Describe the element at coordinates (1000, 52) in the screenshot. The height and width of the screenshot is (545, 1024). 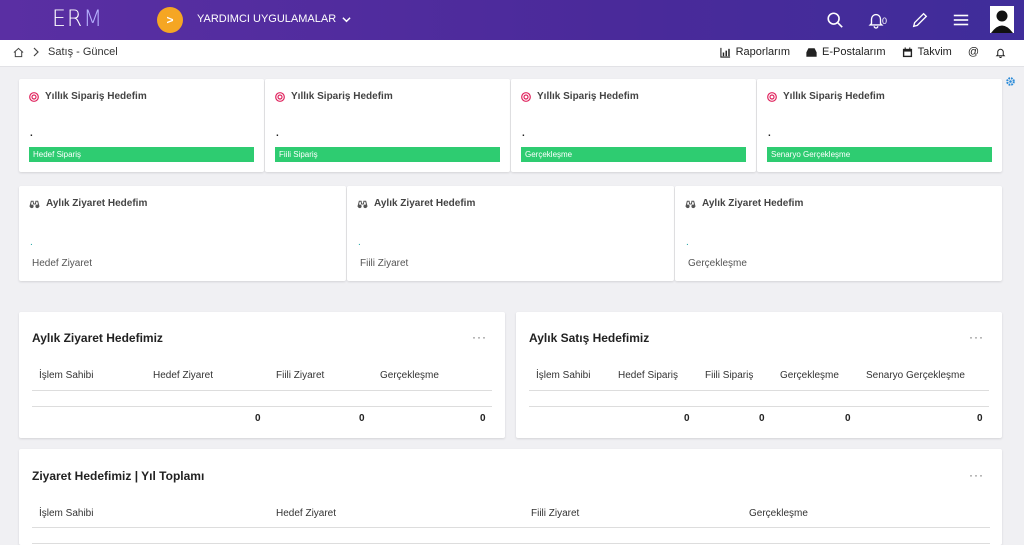
I see `alert-bell-icon` at that location.